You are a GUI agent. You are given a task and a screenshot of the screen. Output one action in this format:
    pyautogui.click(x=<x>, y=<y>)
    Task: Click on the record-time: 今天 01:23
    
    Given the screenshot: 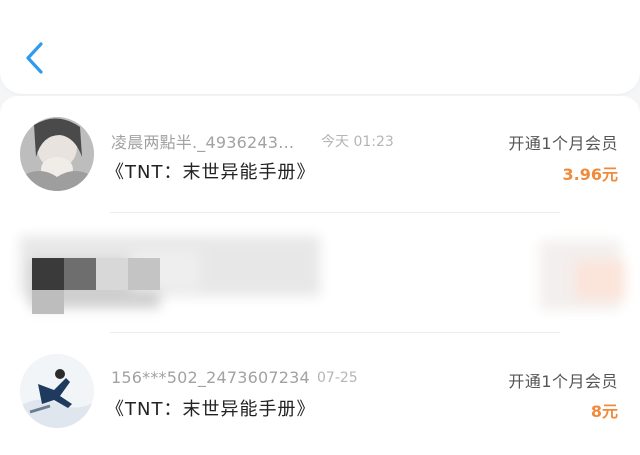 What is the action you would take?
    pyautogui.click(x=357, y=142)
    